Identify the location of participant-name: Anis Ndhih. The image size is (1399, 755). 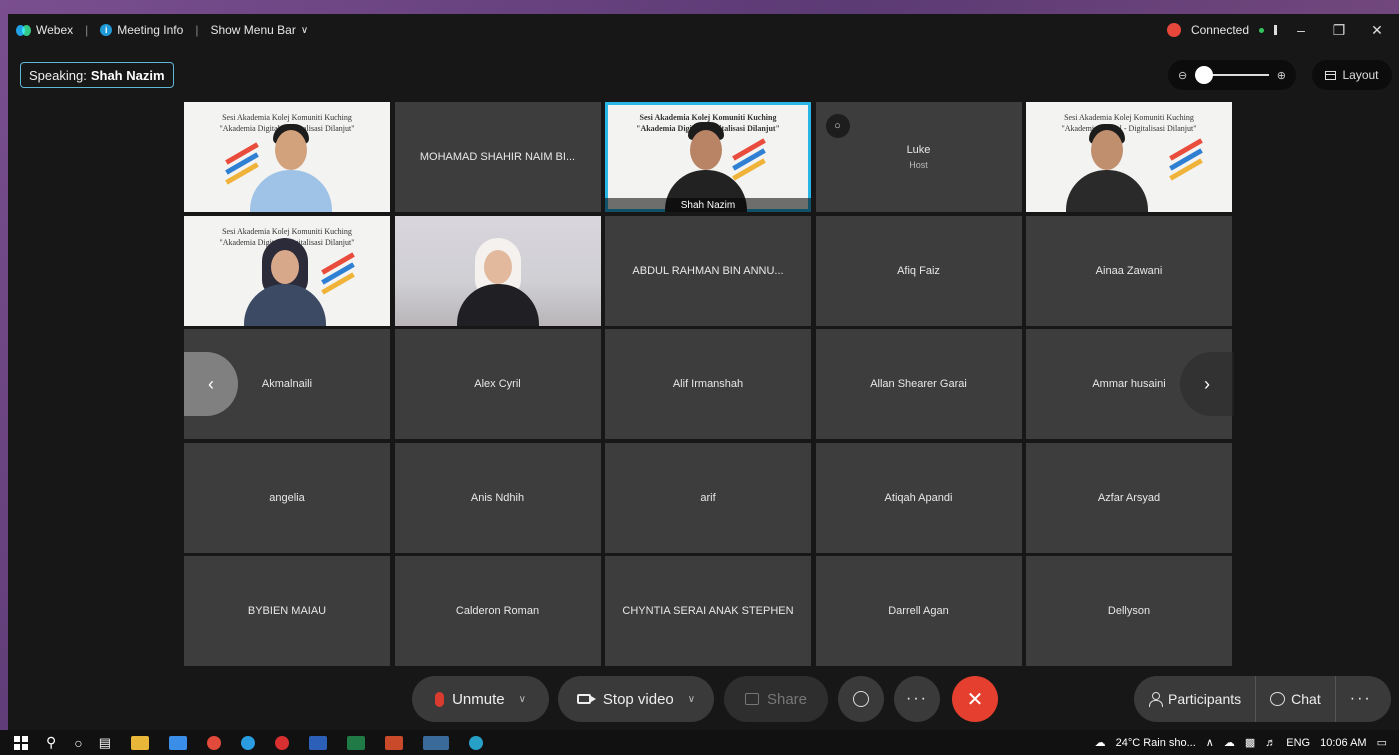
(497, 497).